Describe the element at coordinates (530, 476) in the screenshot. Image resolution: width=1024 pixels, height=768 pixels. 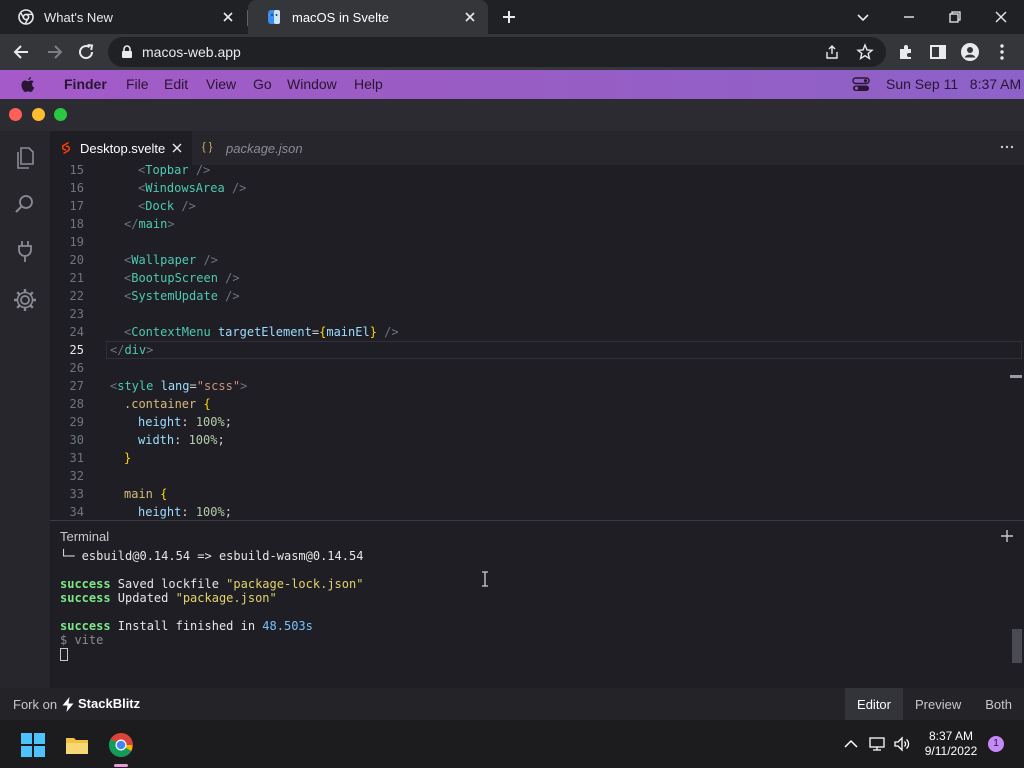
I see `code-line: 32` at that location.